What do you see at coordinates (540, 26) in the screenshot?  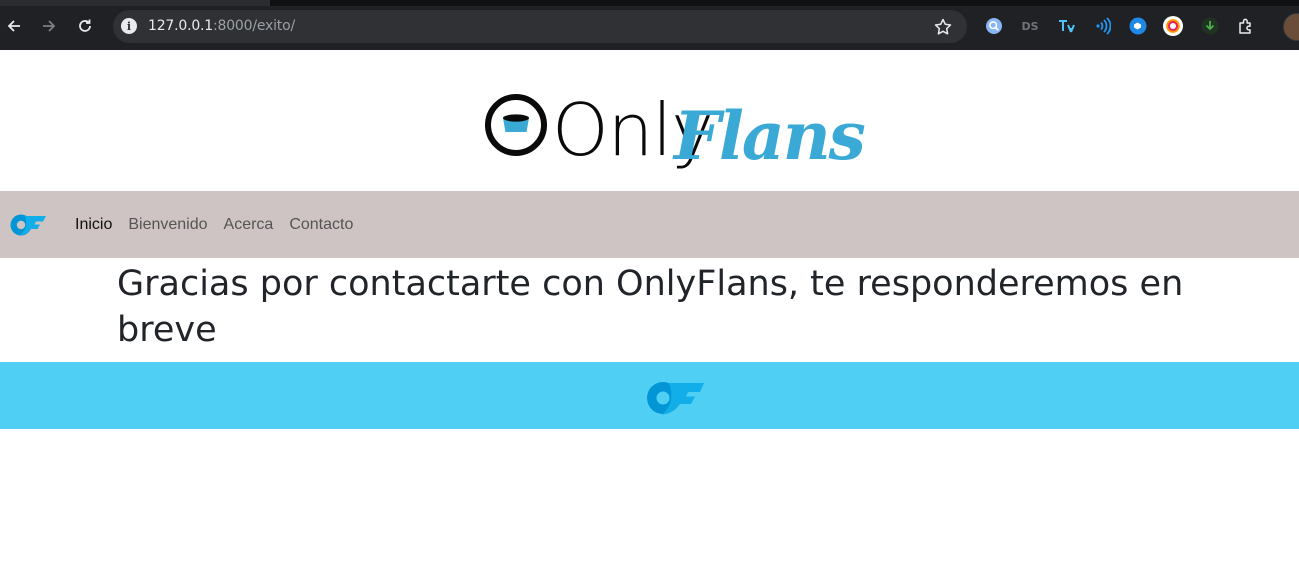 I see `address-bar: i 127.0.0.1:8000/exito/` at bounding box center [540, 26].